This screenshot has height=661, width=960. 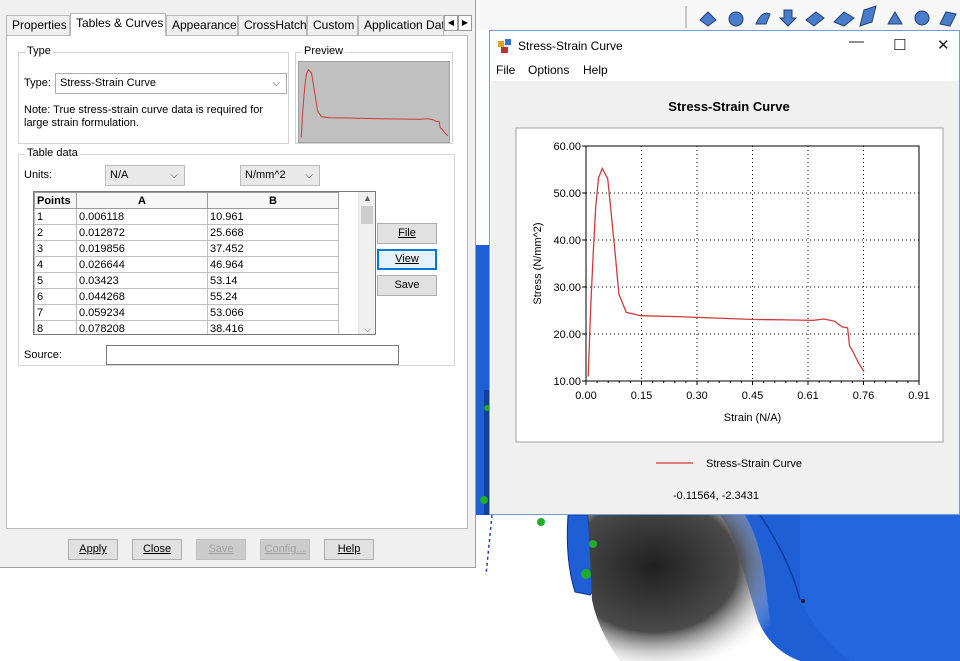 I want to click on unit-b-select: N/mm^2 ⌵, so click(x=280, y=175).